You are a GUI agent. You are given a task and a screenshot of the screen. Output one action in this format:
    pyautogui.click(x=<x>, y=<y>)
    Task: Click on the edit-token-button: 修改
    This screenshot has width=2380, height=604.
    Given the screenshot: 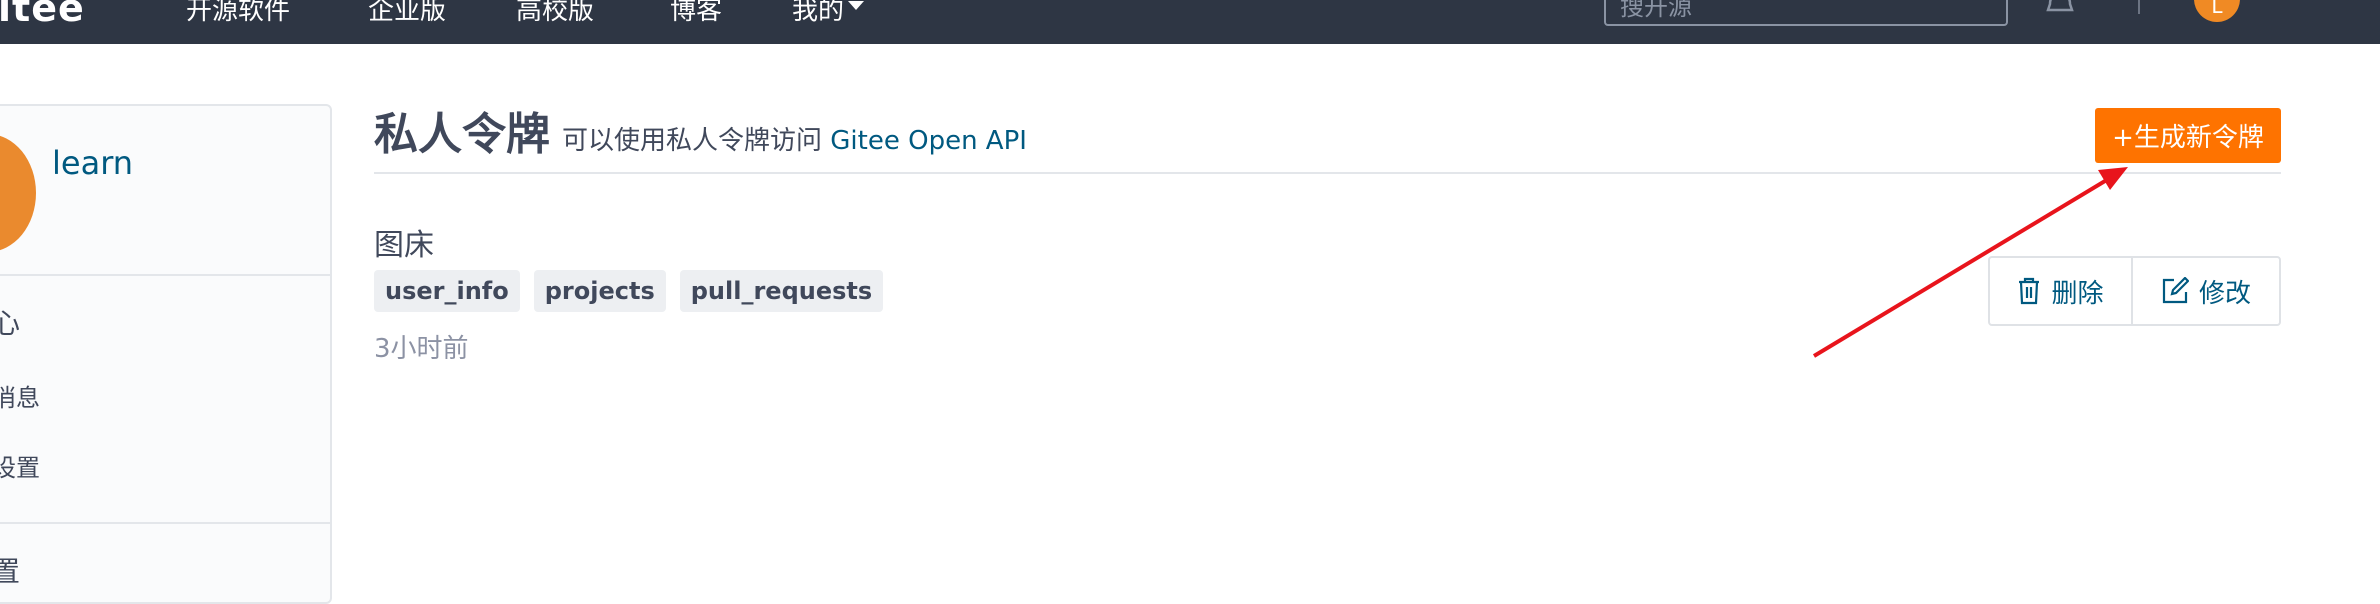 What is the action you would take?
    pyautogui.click(x=2206, y=291)
    